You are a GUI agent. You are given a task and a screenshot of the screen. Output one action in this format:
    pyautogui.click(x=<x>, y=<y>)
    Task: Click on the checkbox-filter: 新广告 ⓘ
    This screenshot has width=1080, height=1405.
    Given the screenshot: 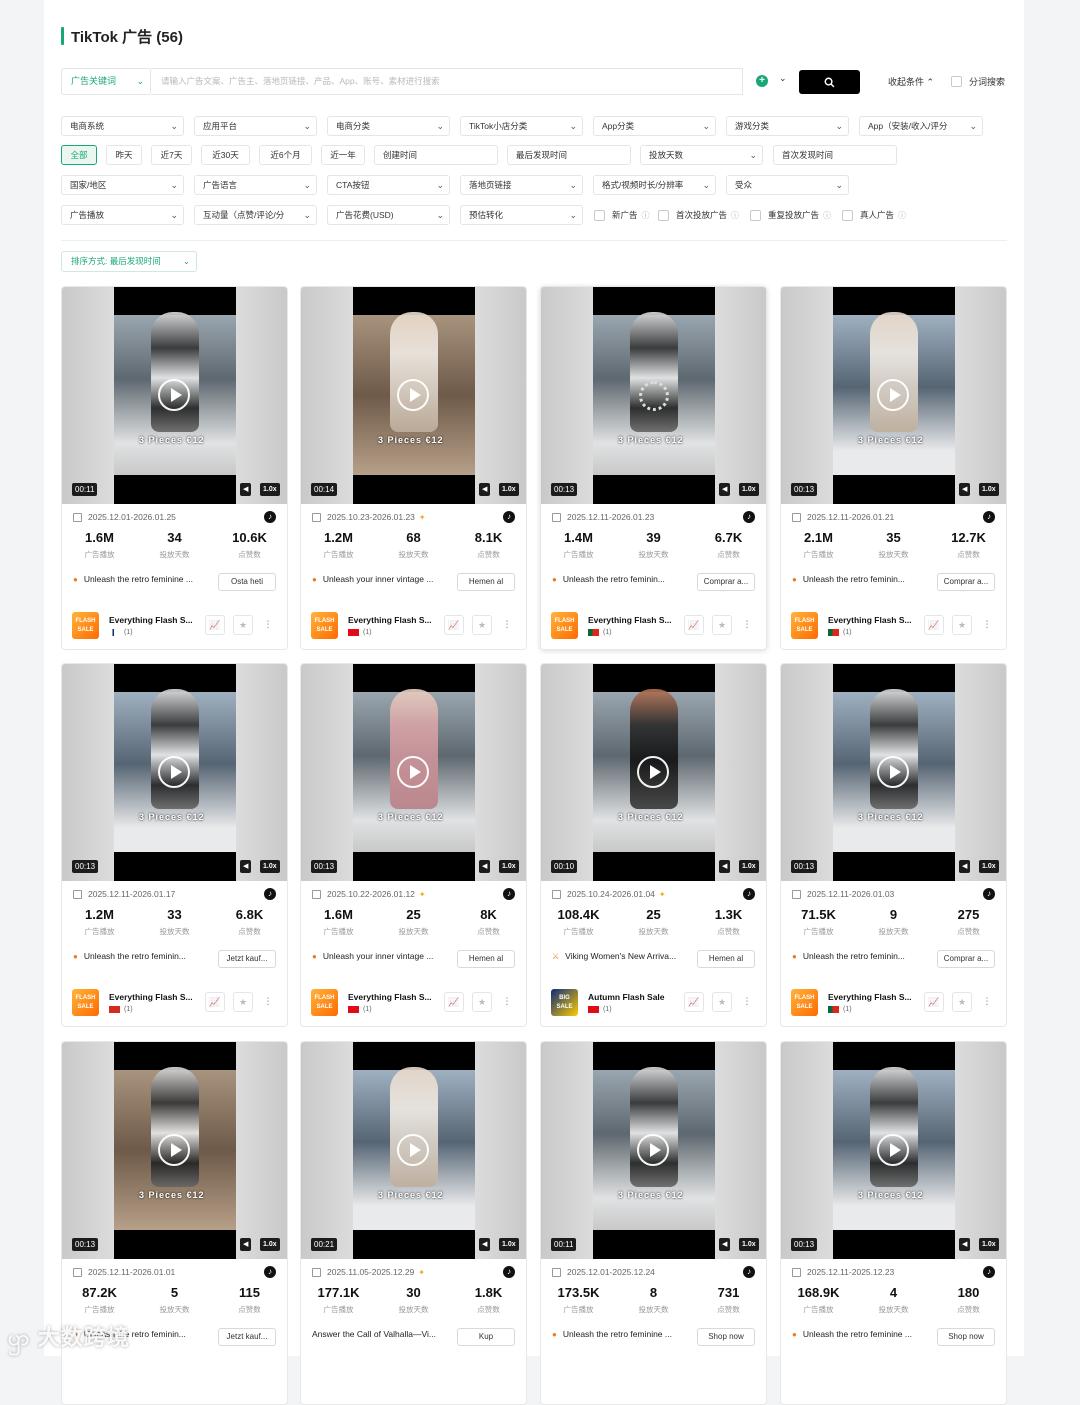 What is the action you would take?
    pyautogui.click(x=622, y=215)
    